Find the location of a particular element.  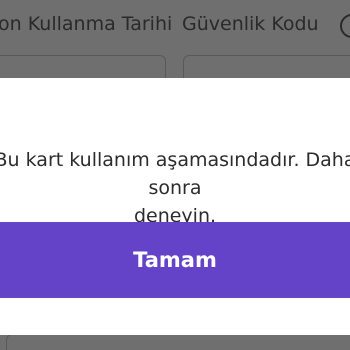

info-circle-icon is located at coordinates (345, 26).